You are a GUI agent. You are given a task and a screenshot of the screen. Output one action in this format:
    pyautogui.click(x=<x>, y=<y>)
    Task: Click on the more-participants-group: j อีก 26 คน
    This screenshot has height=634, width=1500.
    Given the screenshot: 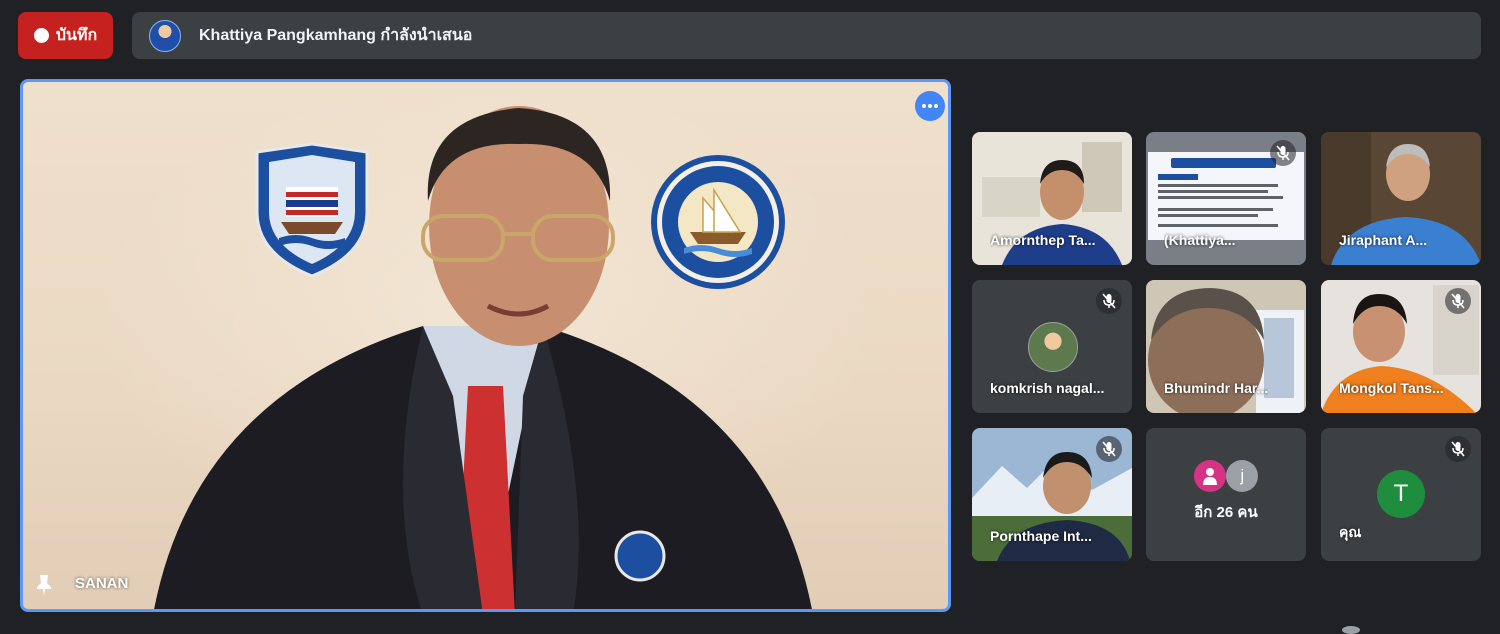 What is the action you would take?
    pyautogui.click(x=1226, y=492)
    